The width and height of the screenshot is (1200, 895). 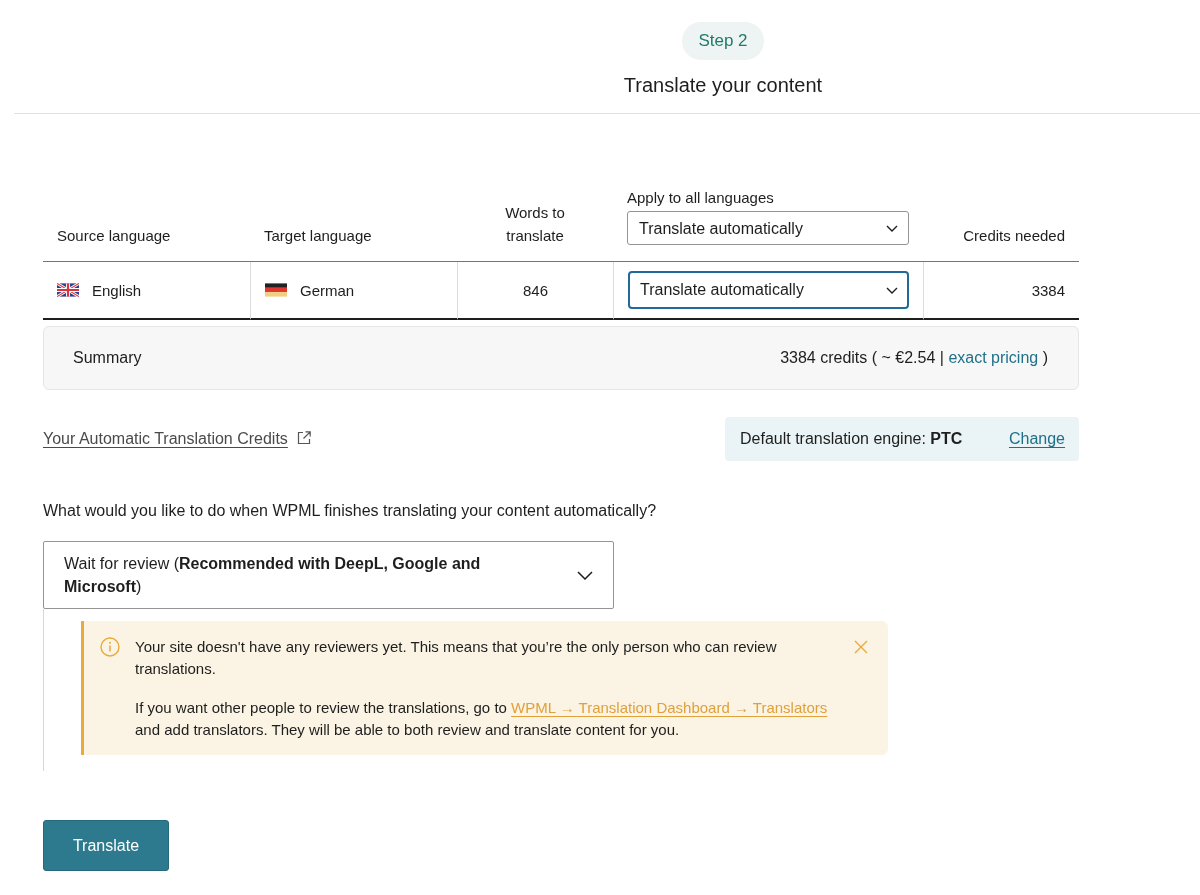 I want to click on column-header: Apply to all languages, so click(x=701, y=198).